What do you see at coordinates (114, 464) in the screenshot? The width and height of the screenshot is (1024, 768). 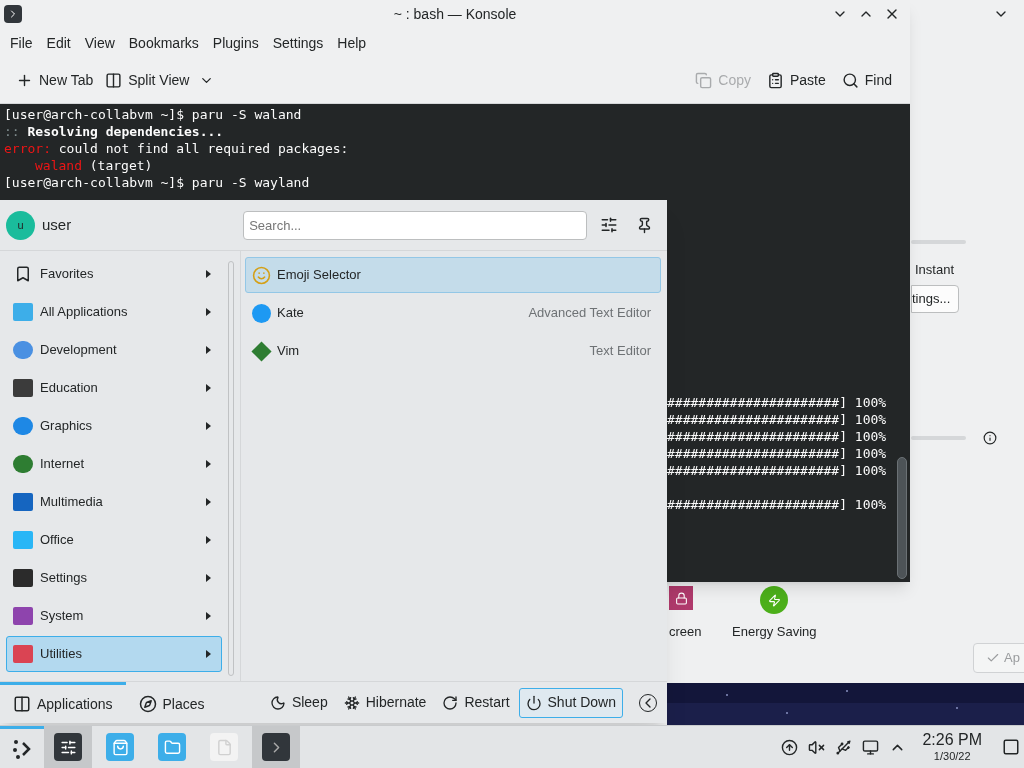 I see `category-item: Internet` at bounding box center [114, 464].